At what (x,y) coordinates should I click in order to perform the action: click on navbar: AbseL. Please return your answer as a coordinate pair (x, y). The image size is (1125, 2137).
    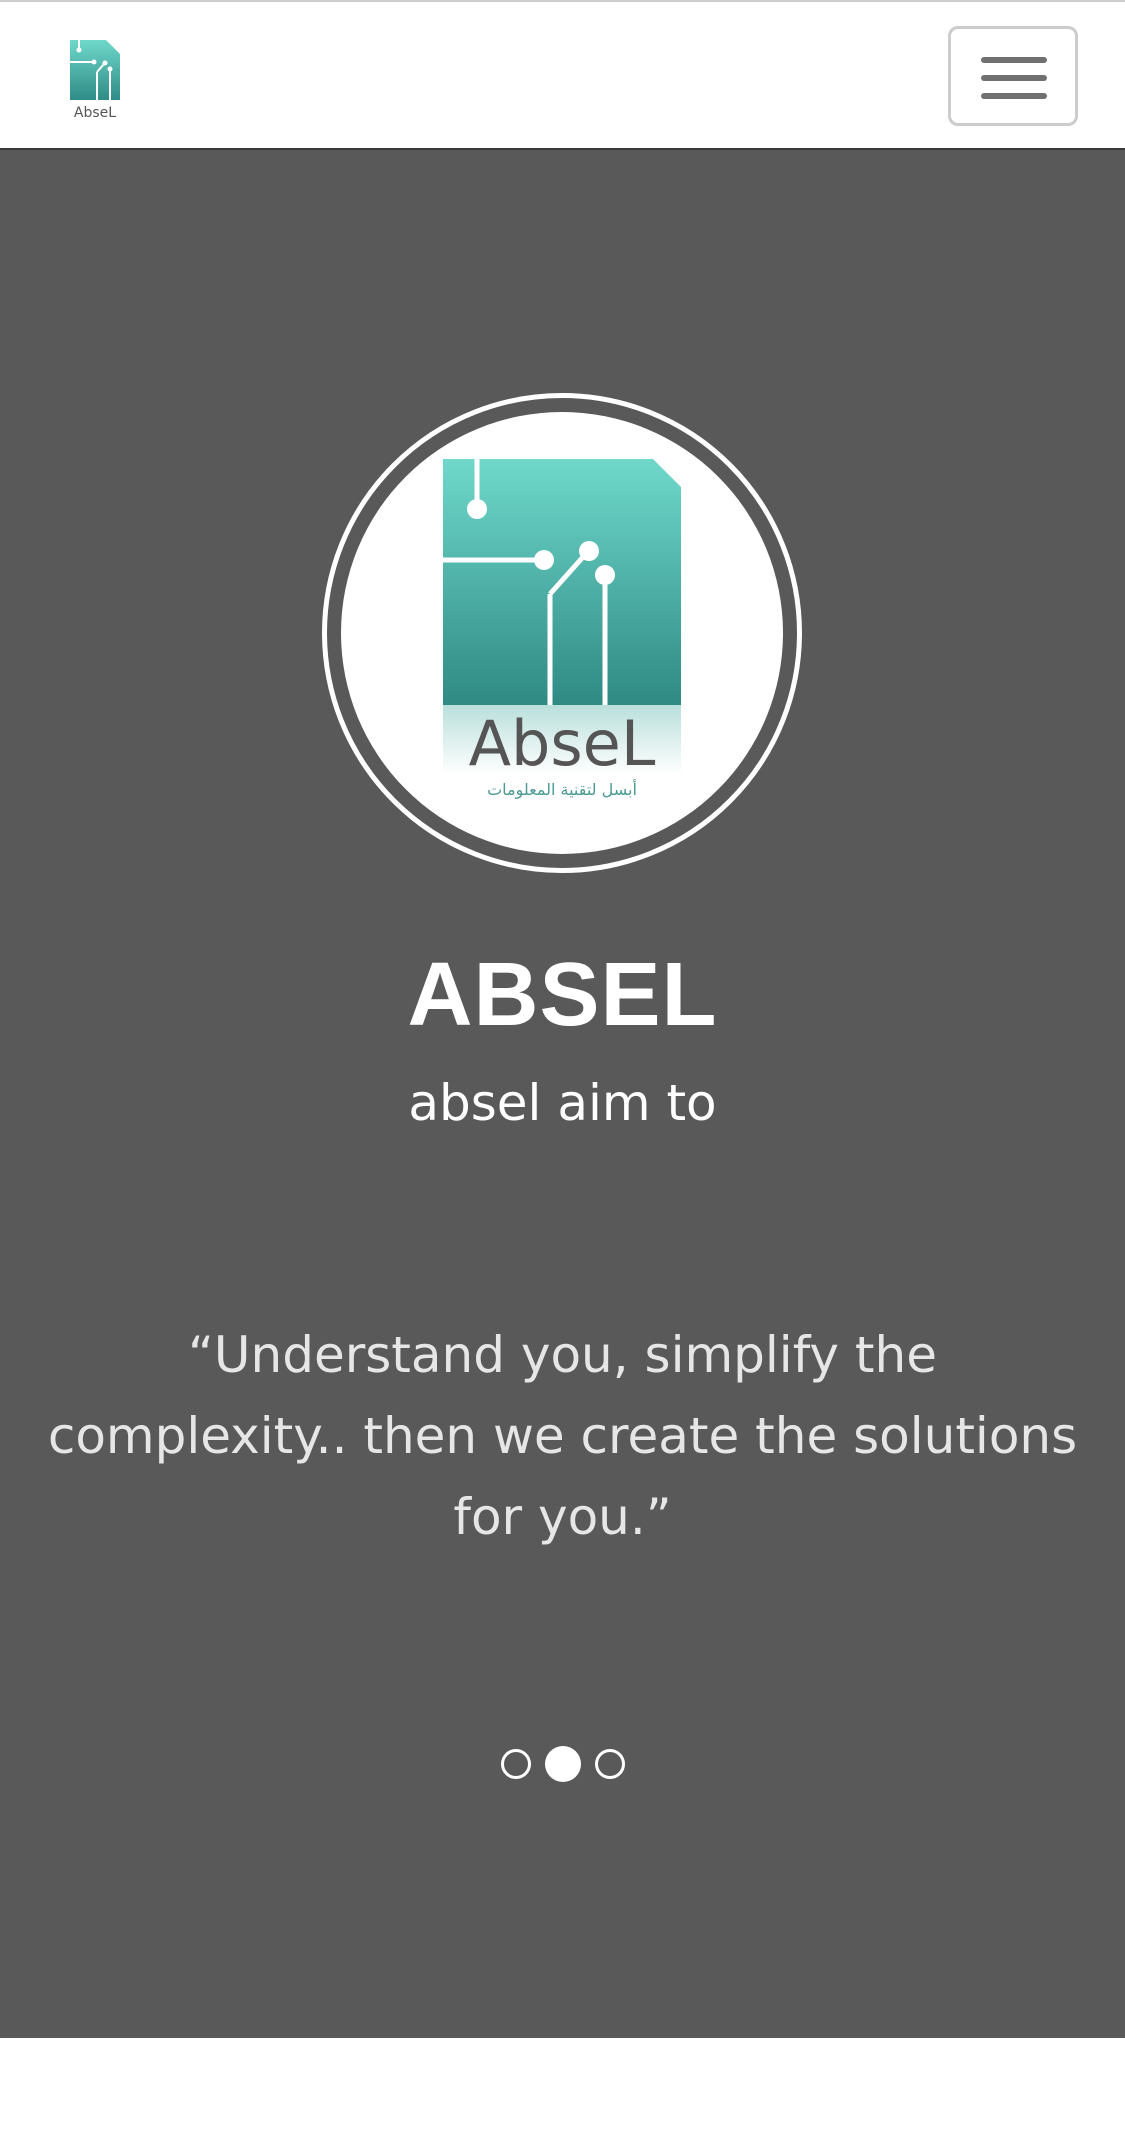
    Looking at the image, I should click on (562, 75).